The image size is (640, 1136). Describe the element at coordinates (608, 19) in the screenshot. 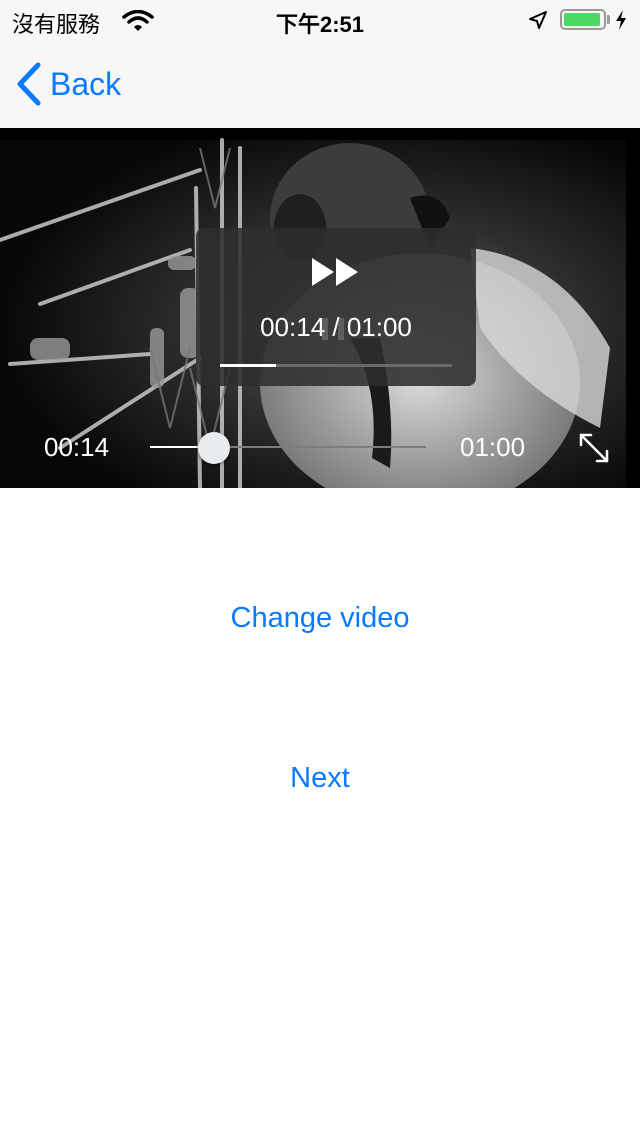

I see `battery-cap` at that location.